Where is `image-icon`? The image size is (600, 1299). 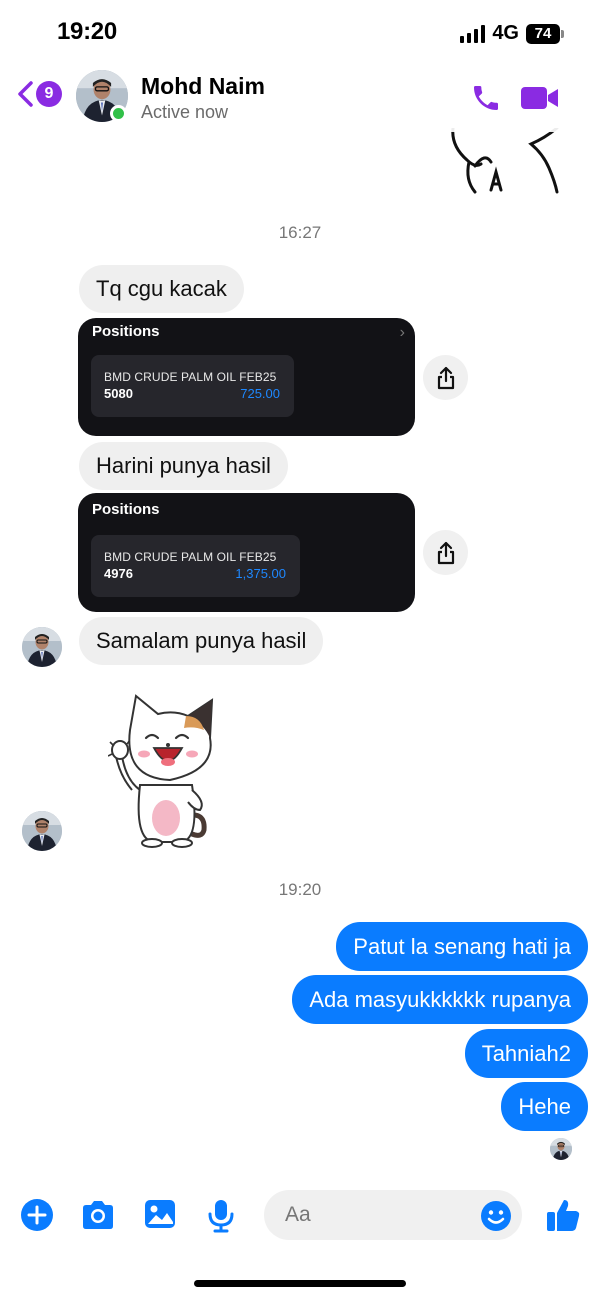 image-icon is located at coordinates (160, 1214).